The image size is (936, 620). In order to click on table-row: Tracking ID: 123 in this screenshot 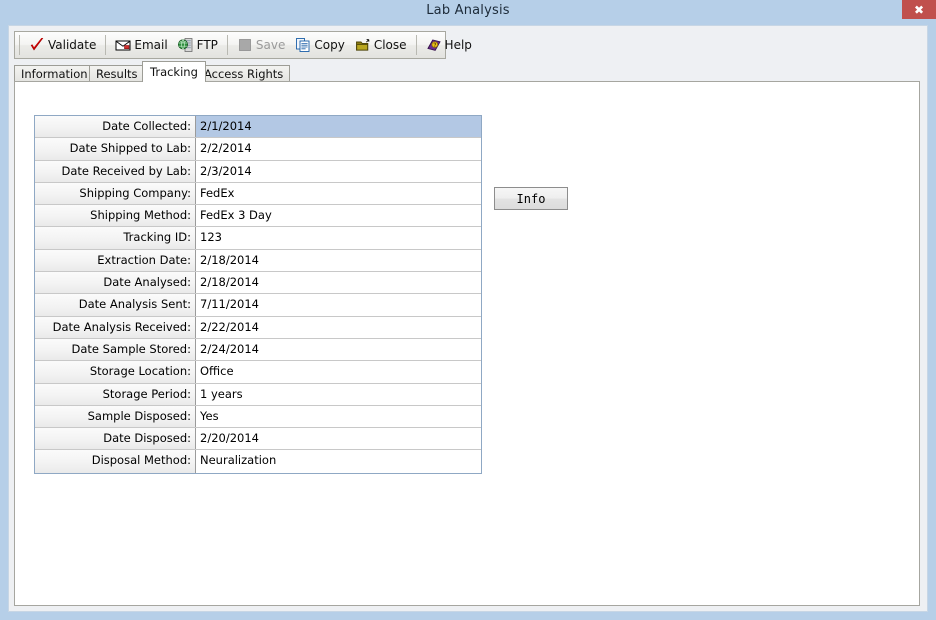, I will do `click(258, 238)`.